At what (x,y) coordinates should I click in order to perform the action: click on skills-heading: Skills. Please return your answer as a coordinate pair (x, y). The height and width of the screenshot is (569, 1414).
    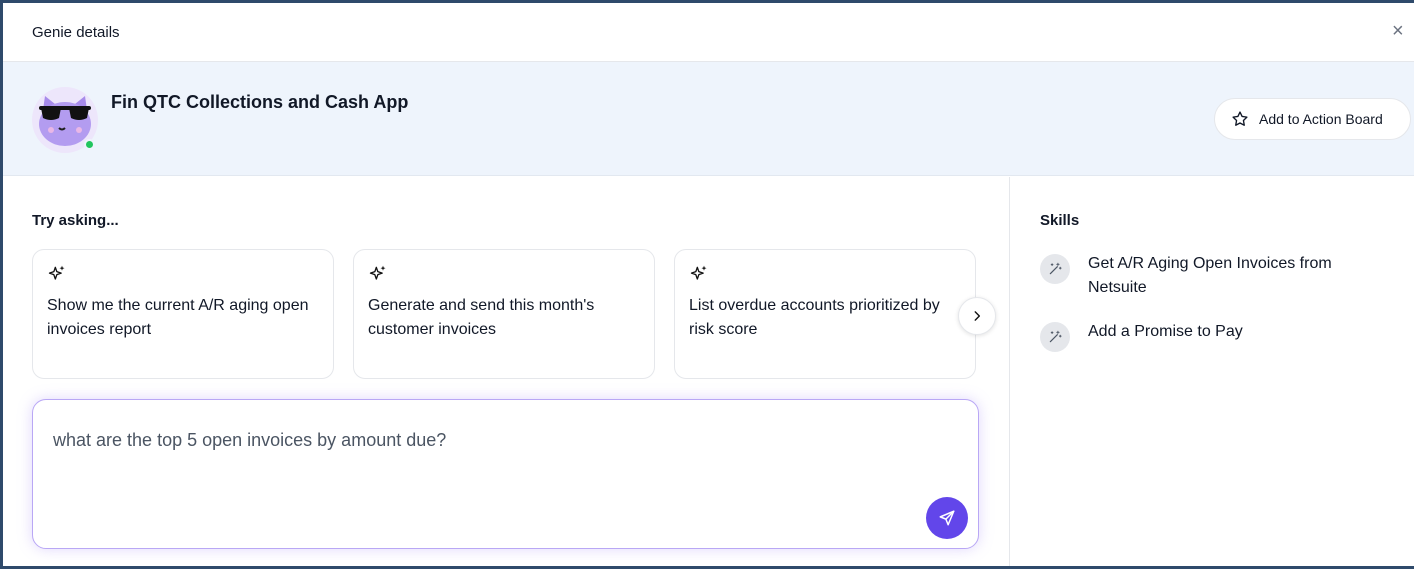
    Looking at the image, I should click on (1060, 220).